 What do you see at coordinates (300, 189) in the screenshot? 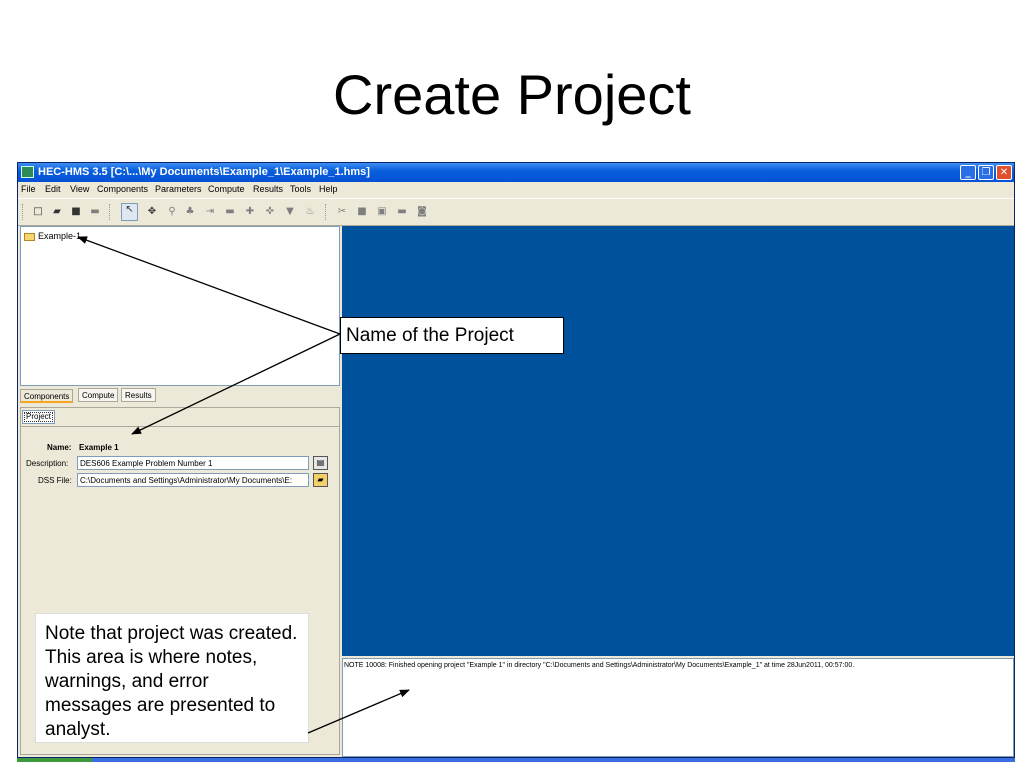
I see `menu-tools: Tools` at bounding box center [300, 189].